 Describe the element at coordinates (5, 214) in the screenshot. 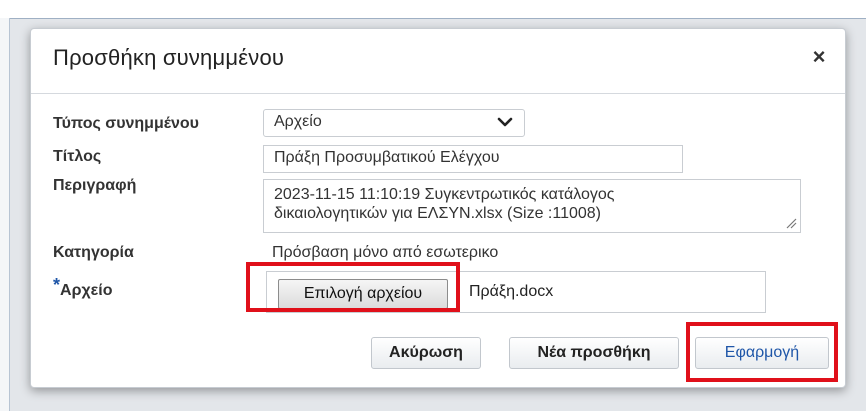

I see `background-left-panel` at that location.